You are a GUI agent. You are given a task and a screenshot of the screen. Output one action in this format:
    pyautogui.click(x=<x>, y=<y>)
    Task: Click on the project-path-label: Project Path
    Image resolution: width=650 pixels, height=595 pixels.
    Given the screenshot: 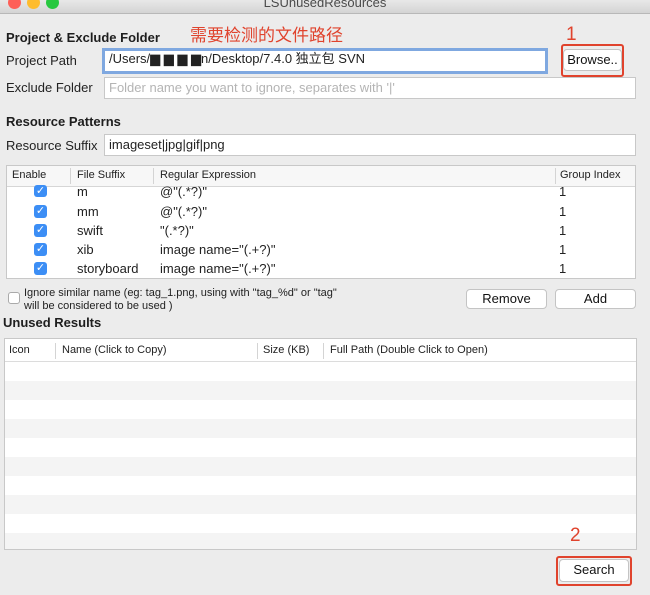 What is the action you would take?
    pyautogui.click(x=41, y=60)
    